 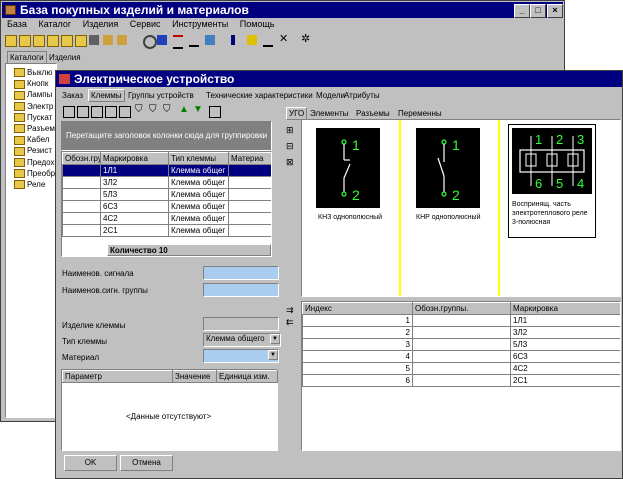 What do you see at coordinates (420, 113) in the screenshot?
I see `tab-variables: Переменны` at bounding box center [420, 113].